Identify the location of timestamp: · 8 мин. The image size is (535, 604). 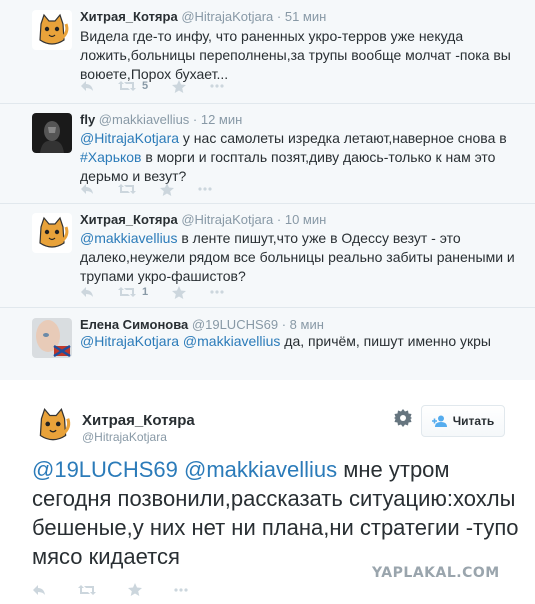
(303, 324).